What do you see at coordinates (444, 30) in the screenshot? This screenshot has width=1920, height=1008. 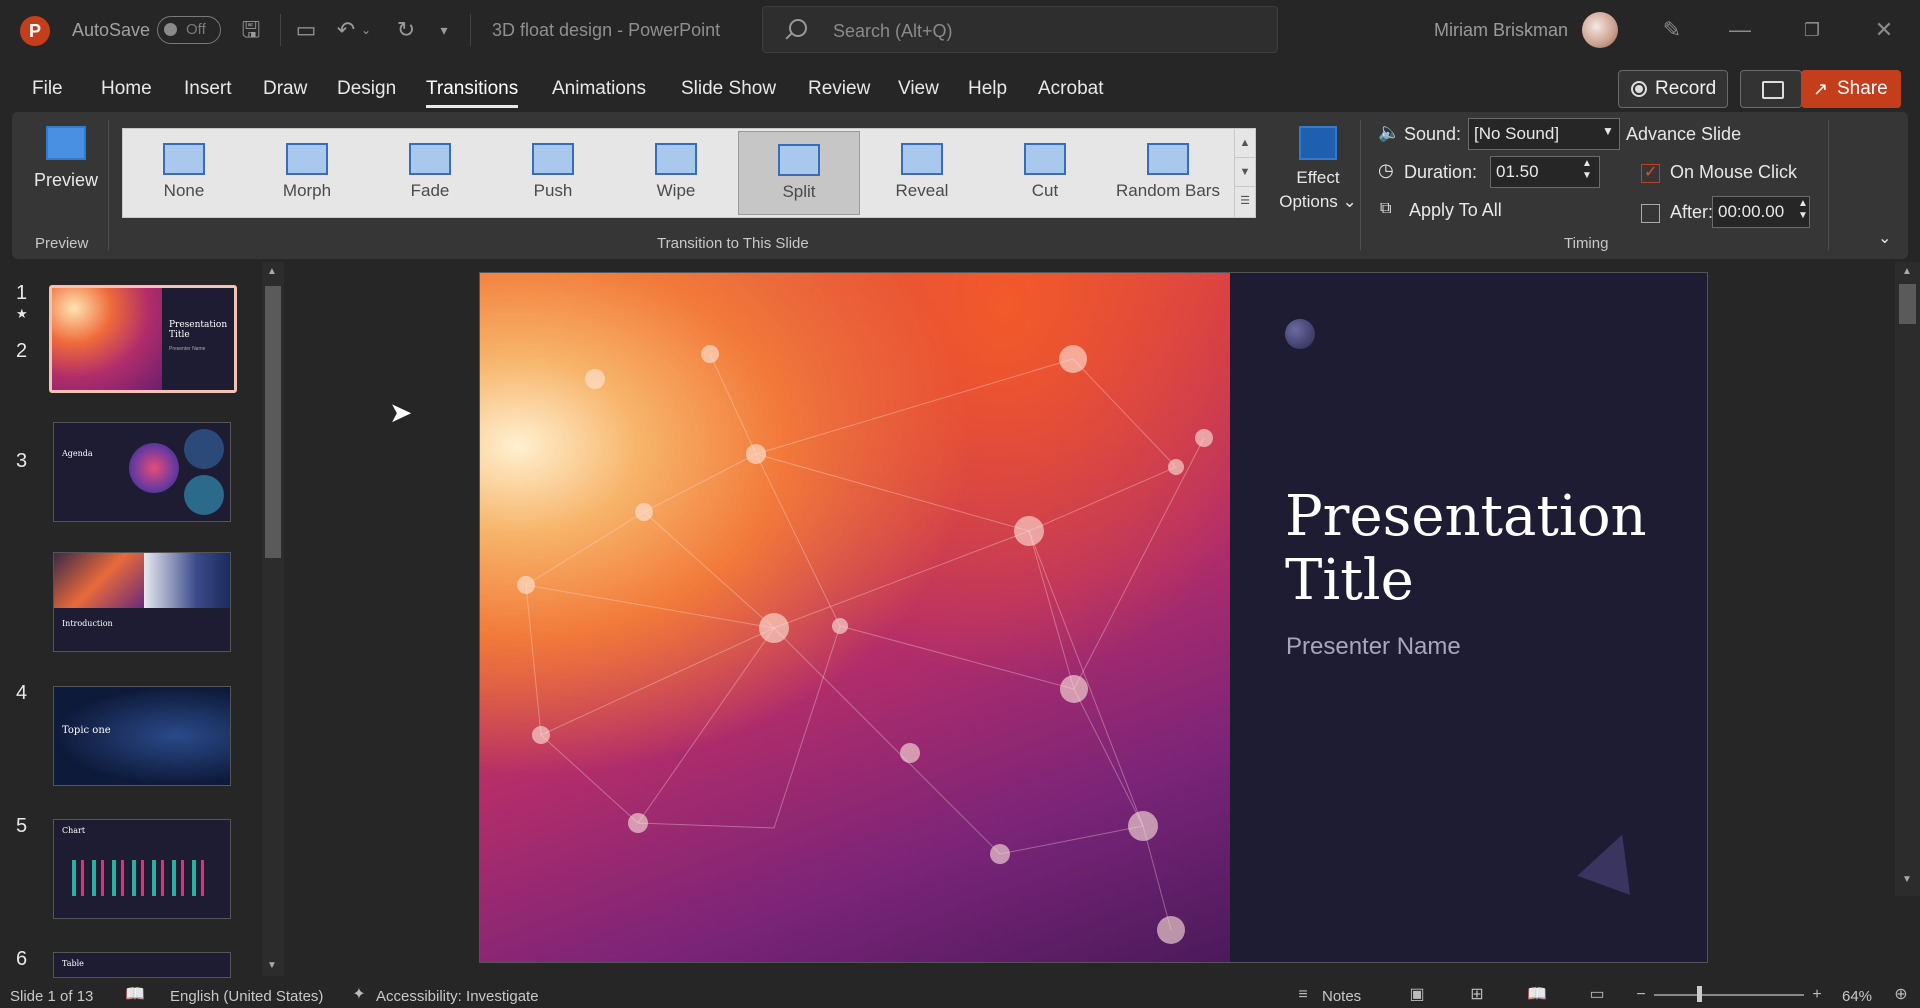 I see `customize-qat-icon: ▾` at bounding box center [444, 30].